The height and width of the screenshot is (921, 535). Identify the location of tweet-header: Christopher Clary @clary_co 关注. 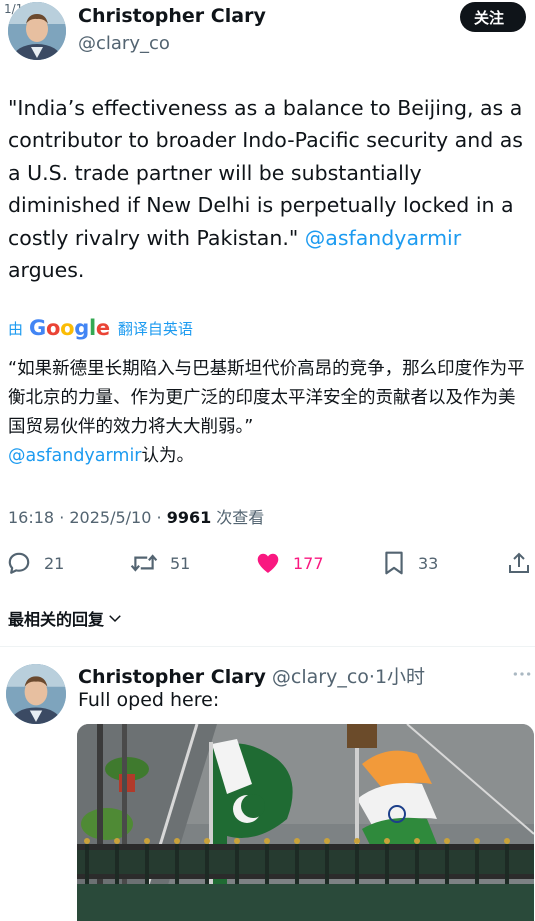
(267, 35).